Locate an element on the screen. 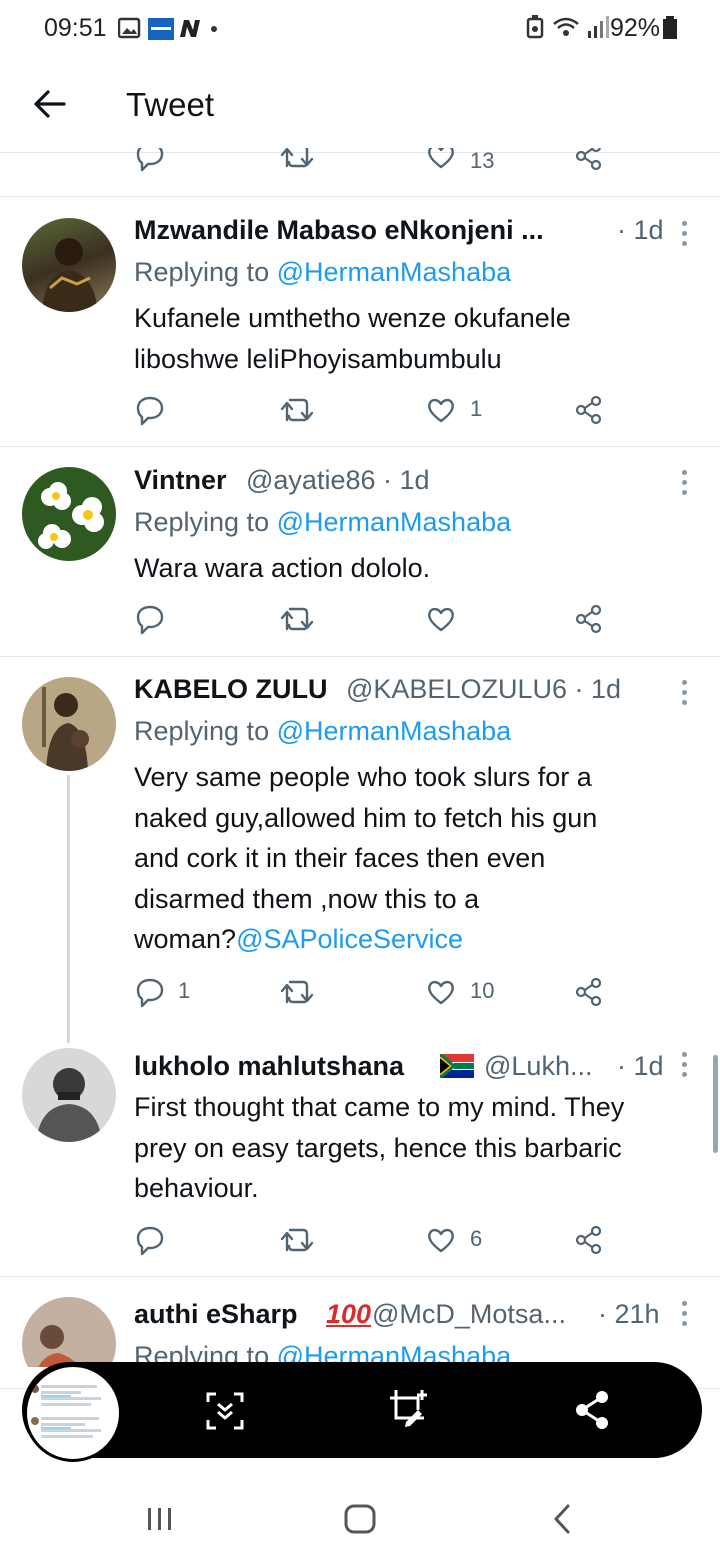 The width and height of the screenshot is (720, 1560). battery-icon is located at coordinates (670, 27).